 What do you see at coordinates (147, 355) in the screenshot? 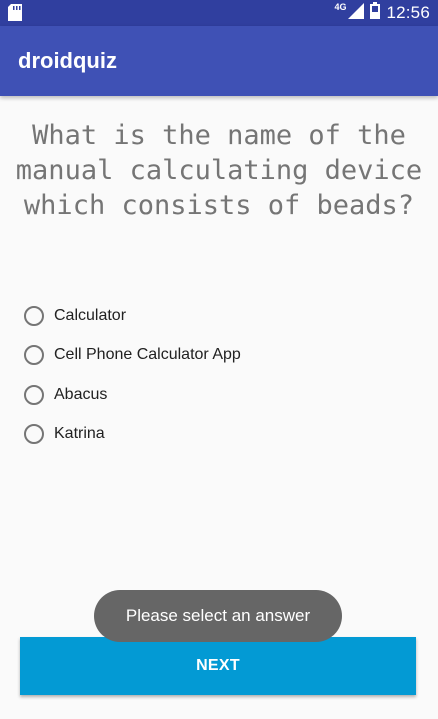
I see `option-label: Cell Phone Calculator App` at bounding box center [147, 355].